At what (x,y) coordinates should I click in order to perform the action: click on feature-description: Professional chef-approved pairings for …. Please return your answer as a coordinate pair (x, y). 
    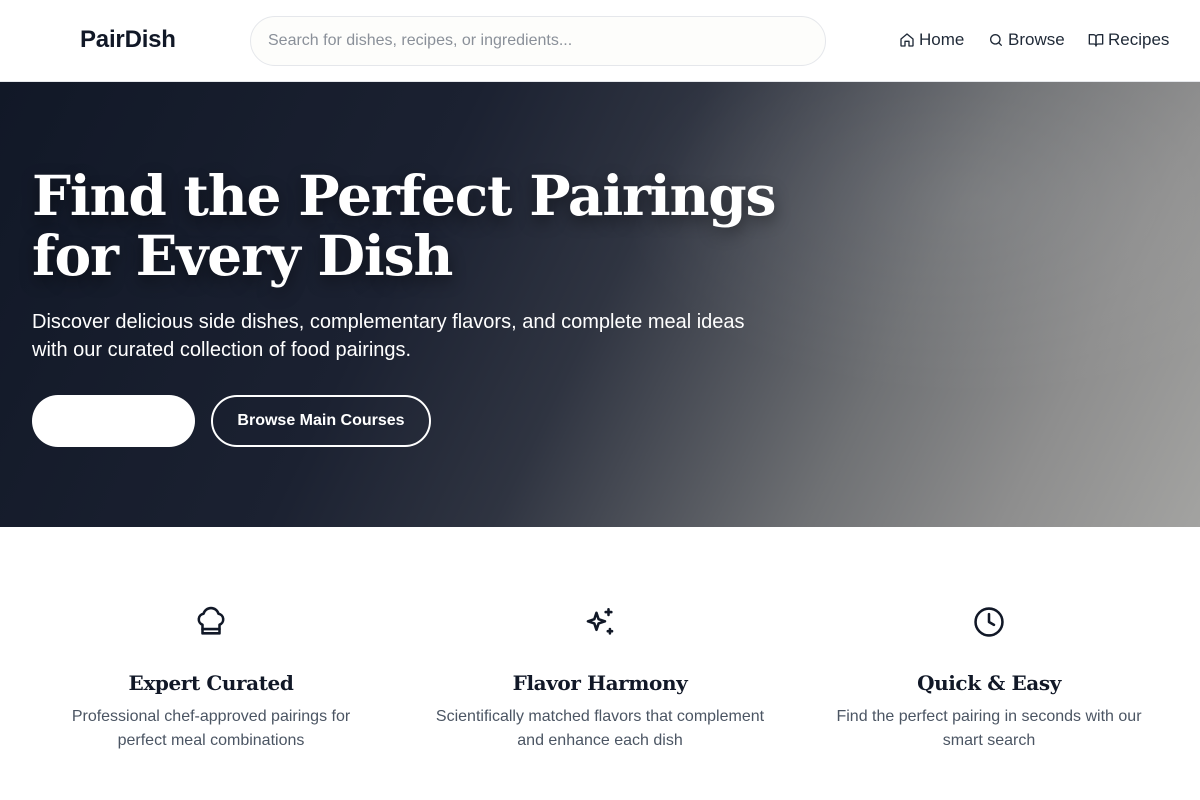
    Looking at the image, I should click on (211, 729).